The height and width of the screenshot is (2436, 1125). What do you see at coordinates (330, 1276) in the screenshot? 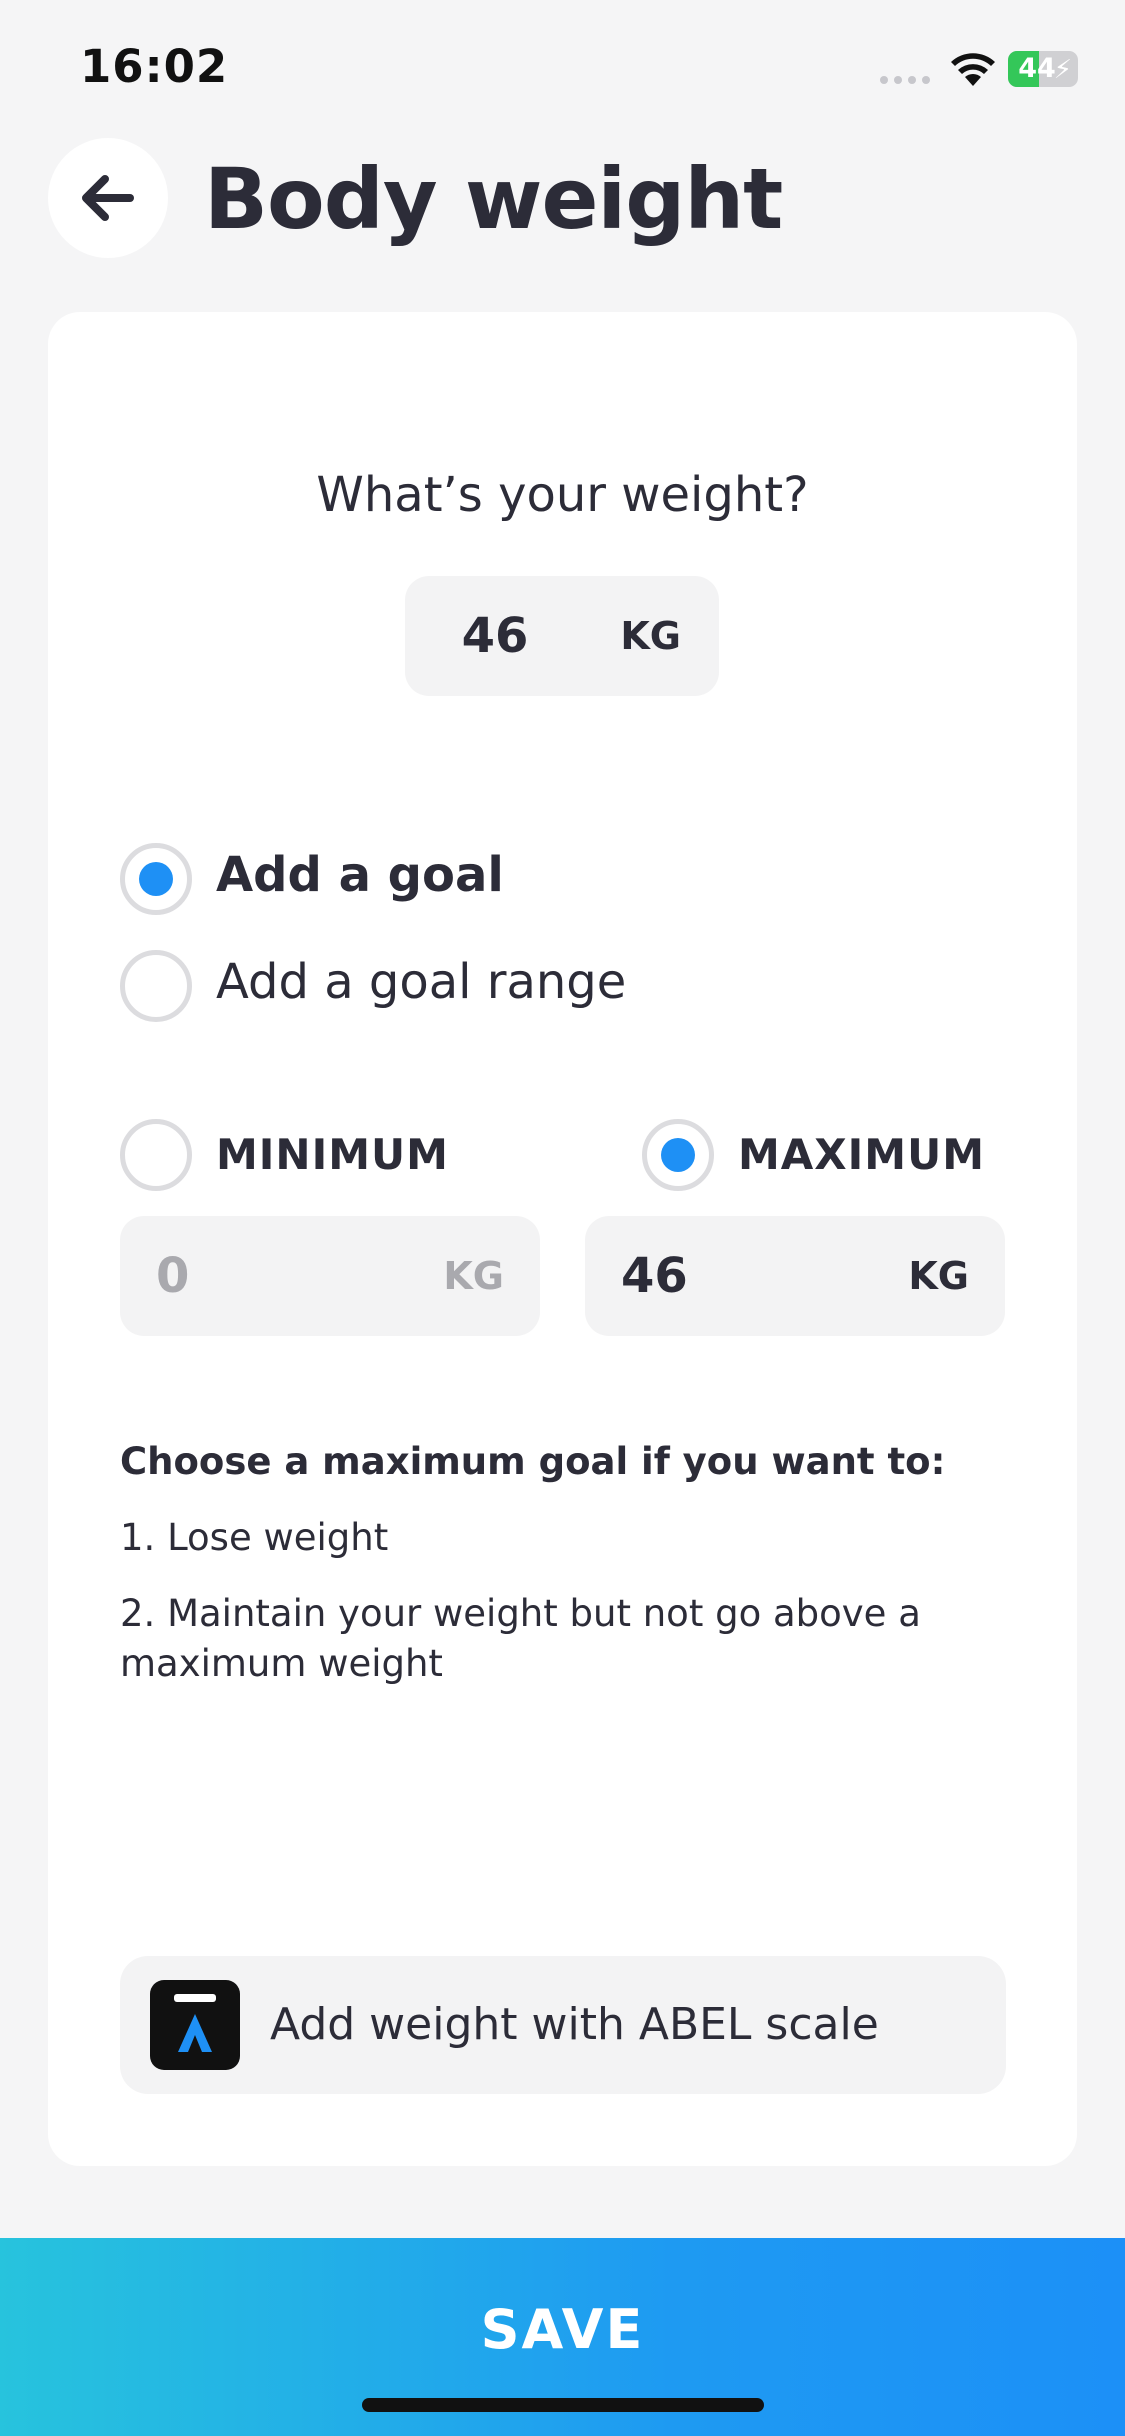
I see `minimum-goal-input: 0 KG` at bounding box center [330, 1276].